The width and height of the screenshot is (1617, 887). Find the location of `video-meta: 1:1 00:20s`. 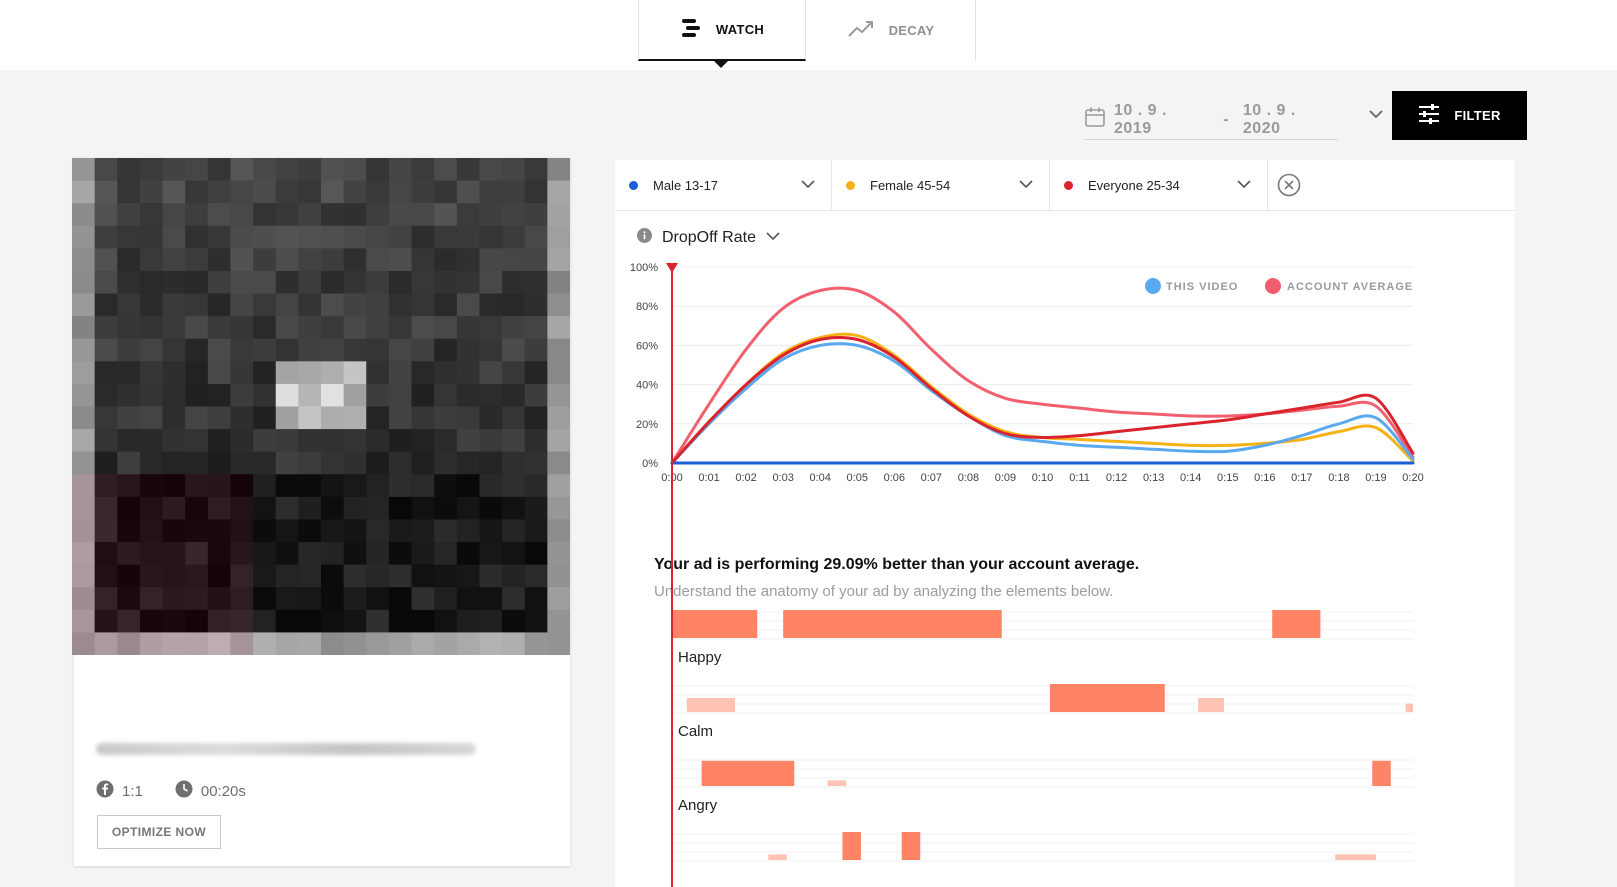

video-meta: 1:1 00:20s is located at coordinates (182, 791).